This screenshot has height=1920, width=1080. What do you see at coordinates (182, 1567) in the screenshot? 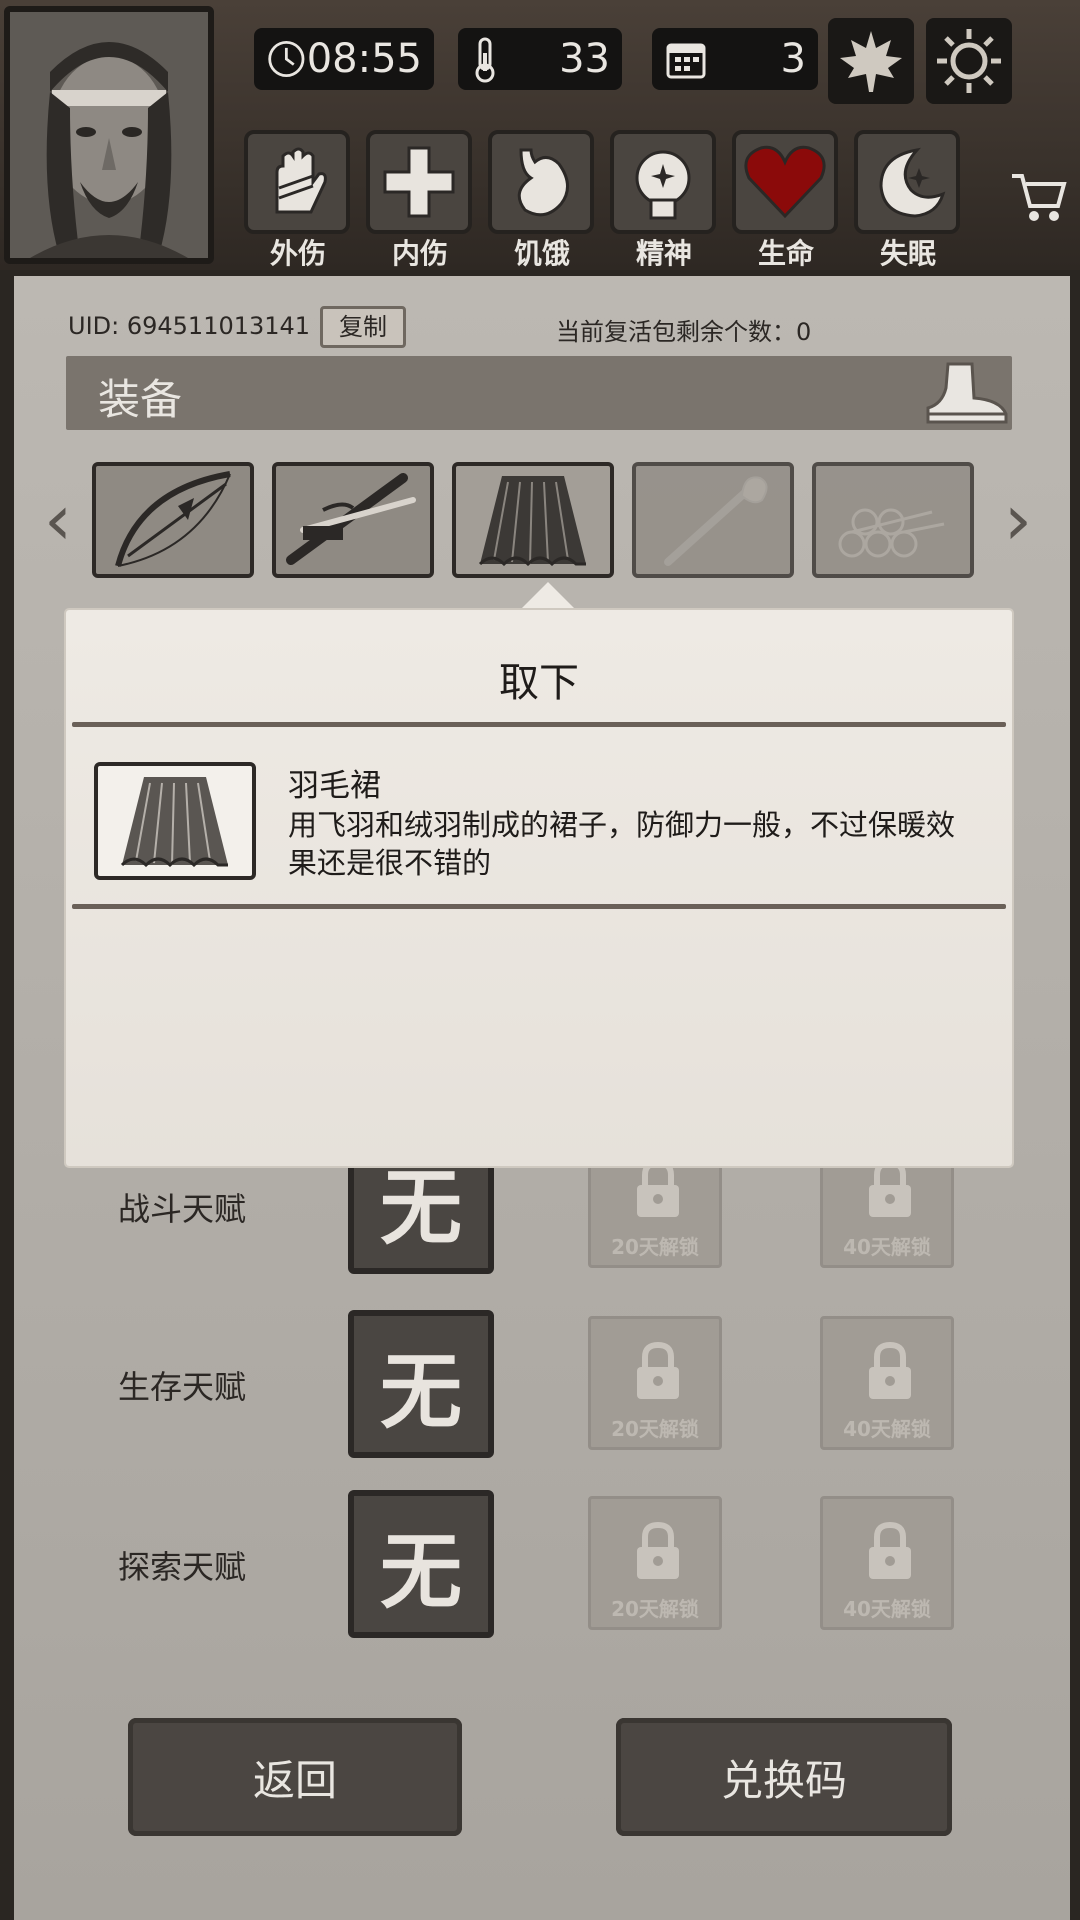
I see `talent-label-exploration: 探索天赋` at bounding box center [182, 1567].